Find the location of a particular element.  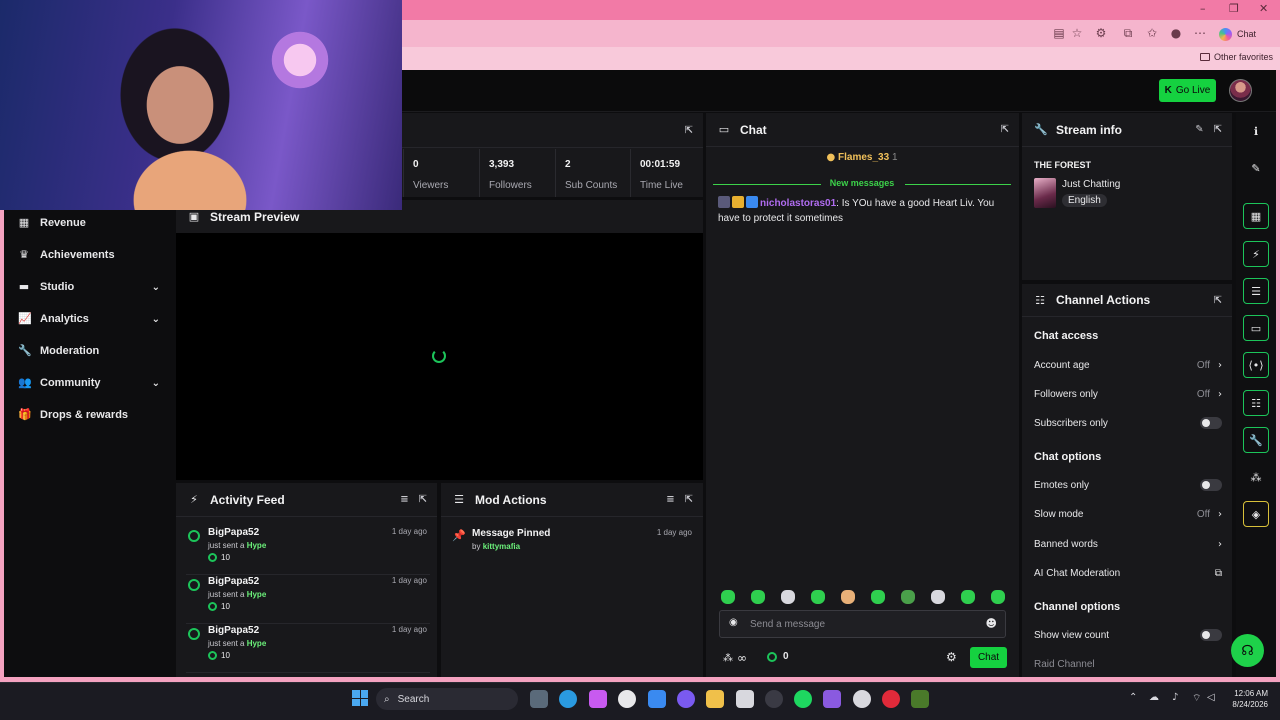

cloud-icon: ☁ is located at coordinates (1154, 697).